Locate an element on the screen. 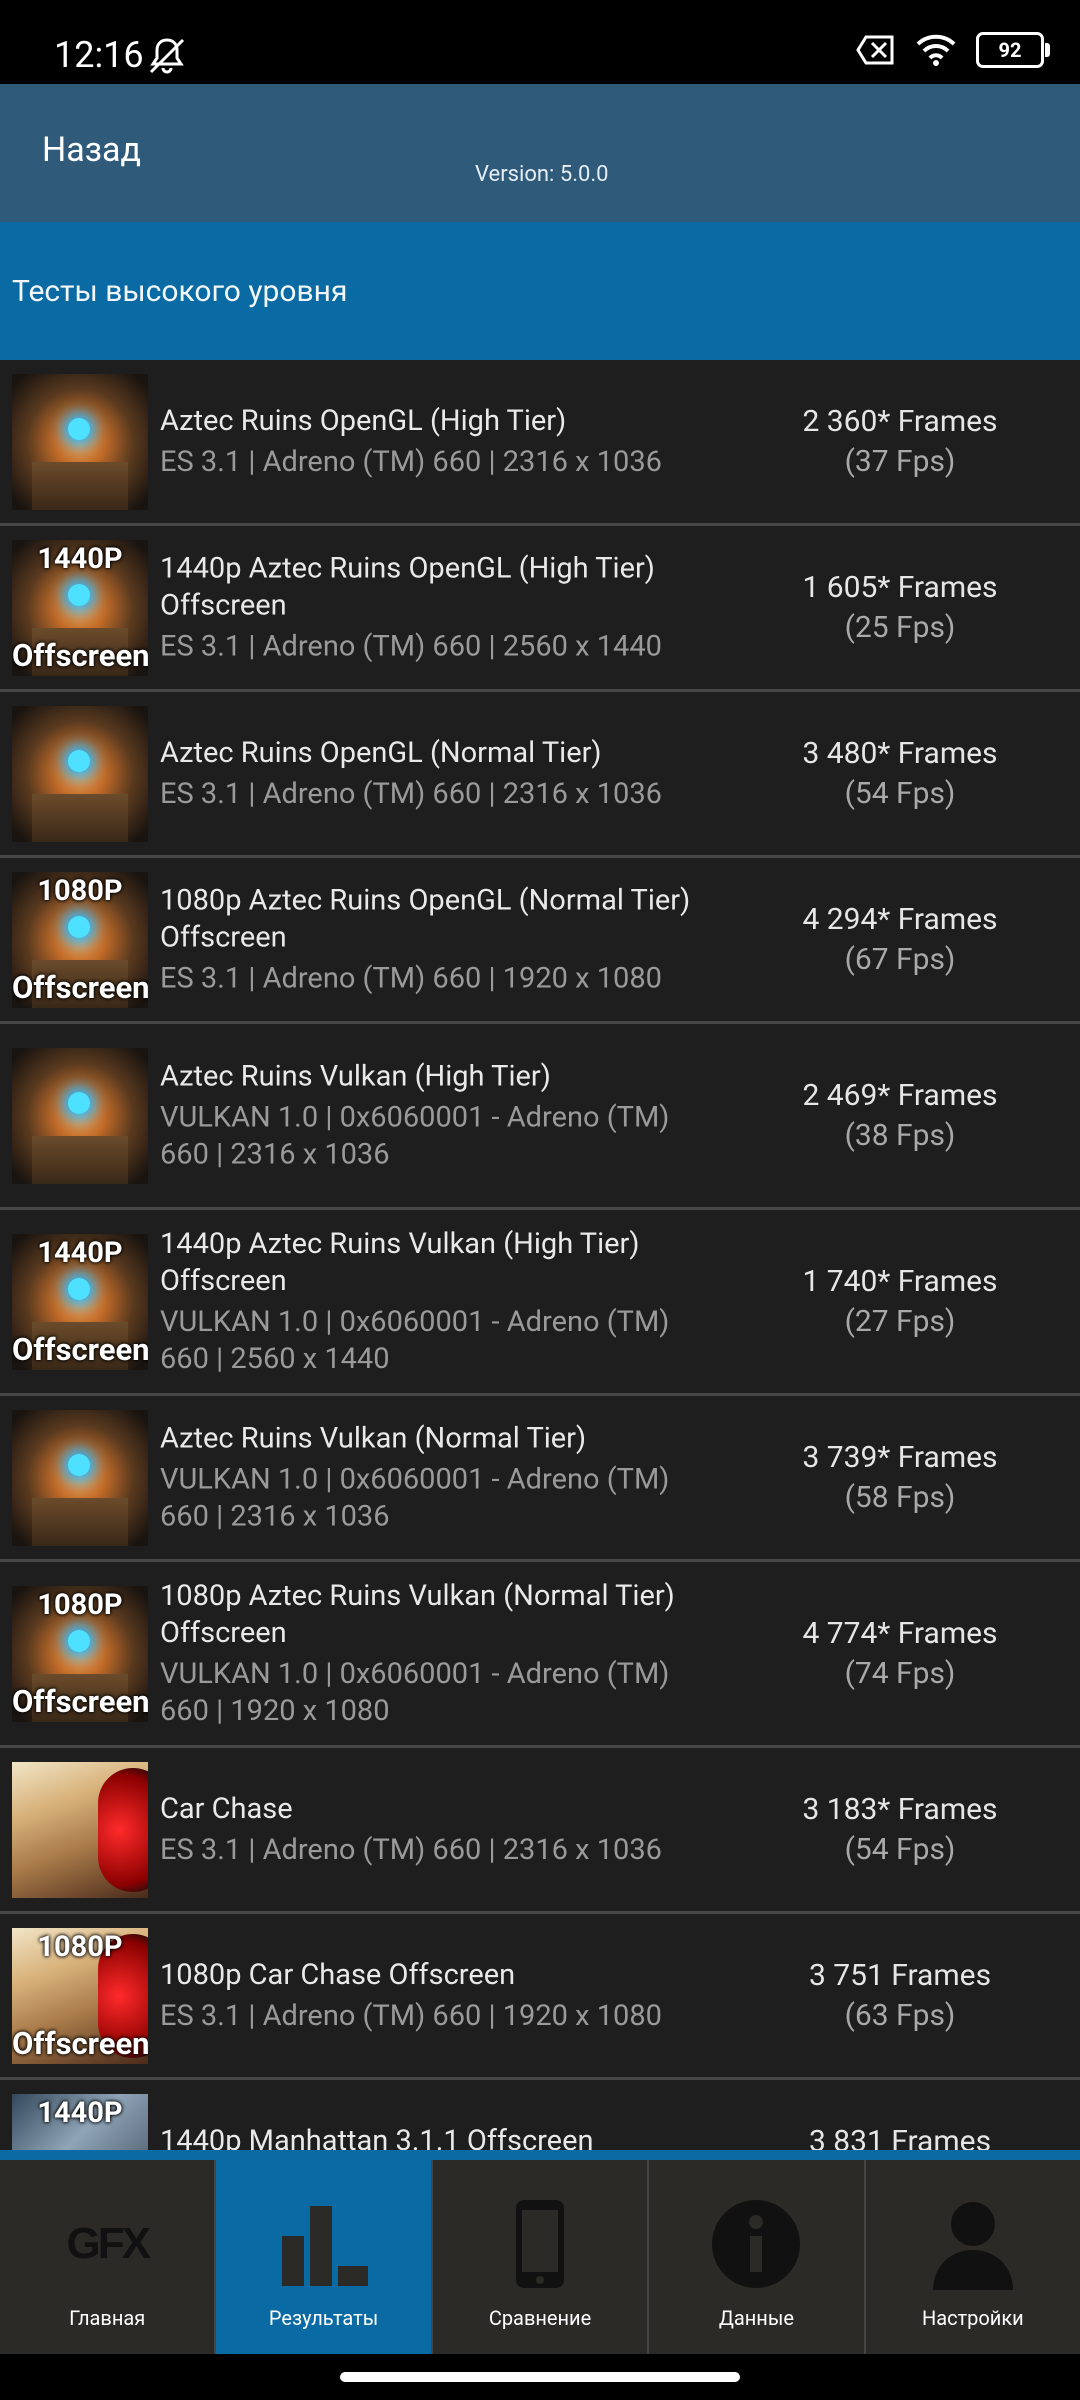 The width and height of the screenshot is (1080, 2400). test-spec: ES 3.1 | Adreno (TM) 660 | 1920 x 1080 is located at coordinates (411, 2015).